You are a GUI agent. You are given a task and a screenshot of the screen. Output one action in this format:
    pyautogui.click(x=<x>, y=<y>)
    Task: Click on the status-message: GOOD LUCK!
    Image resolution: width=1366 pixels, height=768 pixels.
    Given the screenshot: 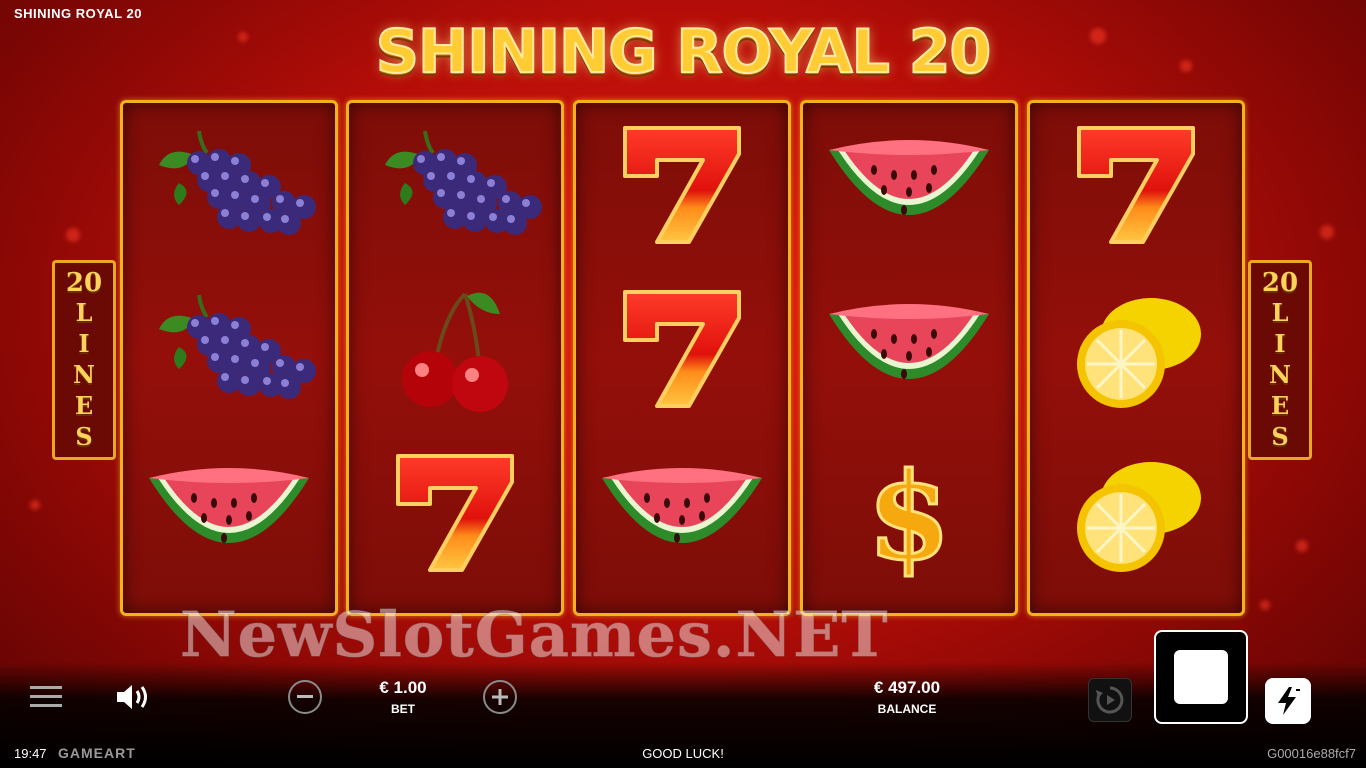 What is the action you would take?
    pyautogui.click(x=683, y=753)
    